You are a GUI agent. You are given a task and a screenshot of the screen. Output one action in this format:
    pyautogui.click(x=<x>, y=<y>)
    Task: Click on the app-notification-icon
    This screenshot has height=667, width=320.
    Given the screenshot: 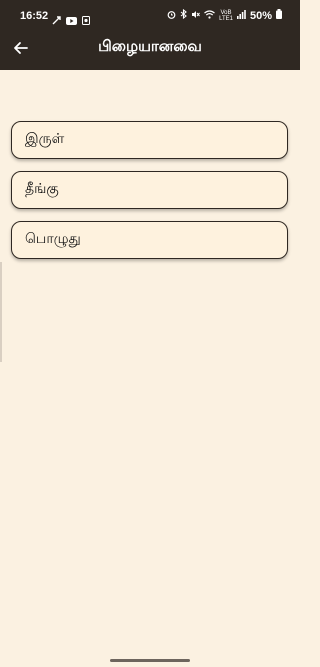 What is the action you would take?
    pyautogui.click(x=86, y=19)
    